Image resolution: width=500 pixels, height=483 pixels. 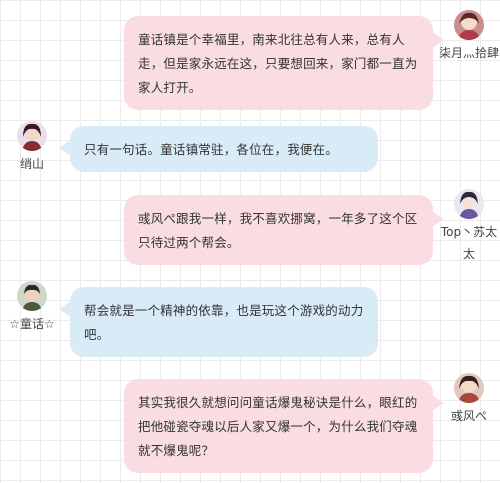 What do you see at coordinates (284, 230) in the screenshot?
I see `message-bubble: 彧风ぺ跟我一样，我不喜欢挪窝，一年多了这个区只待过两个帮会。` at bounding box center [284, 230].